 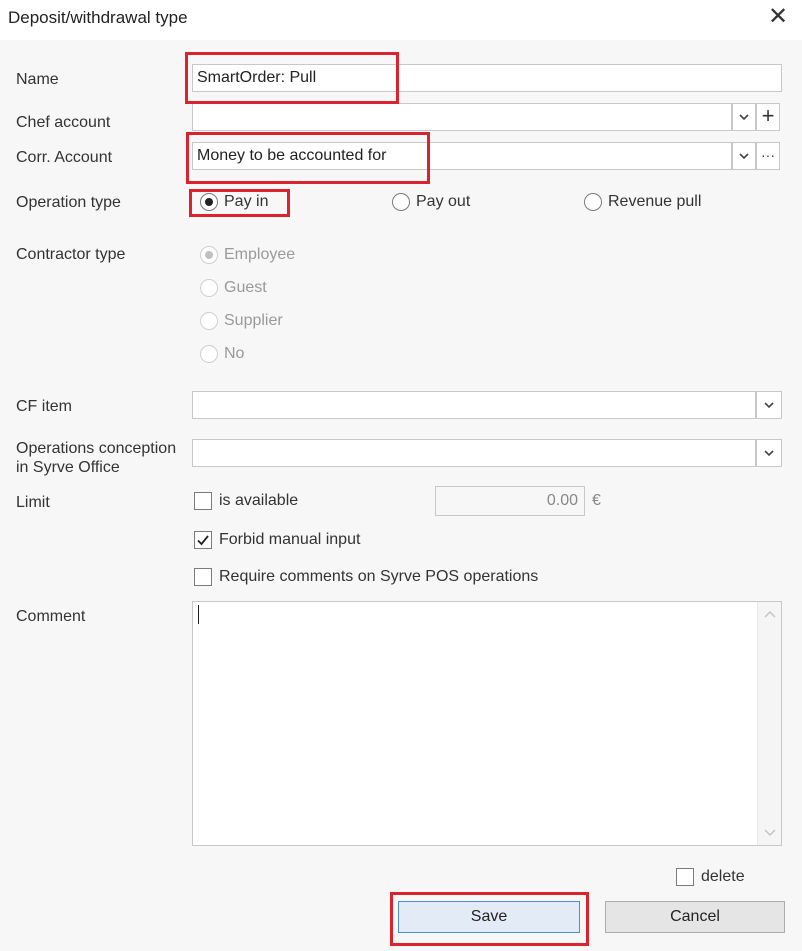 I want to click on title-bar: Deposit/withdrawal type ✕, so click(x=401, y=20).